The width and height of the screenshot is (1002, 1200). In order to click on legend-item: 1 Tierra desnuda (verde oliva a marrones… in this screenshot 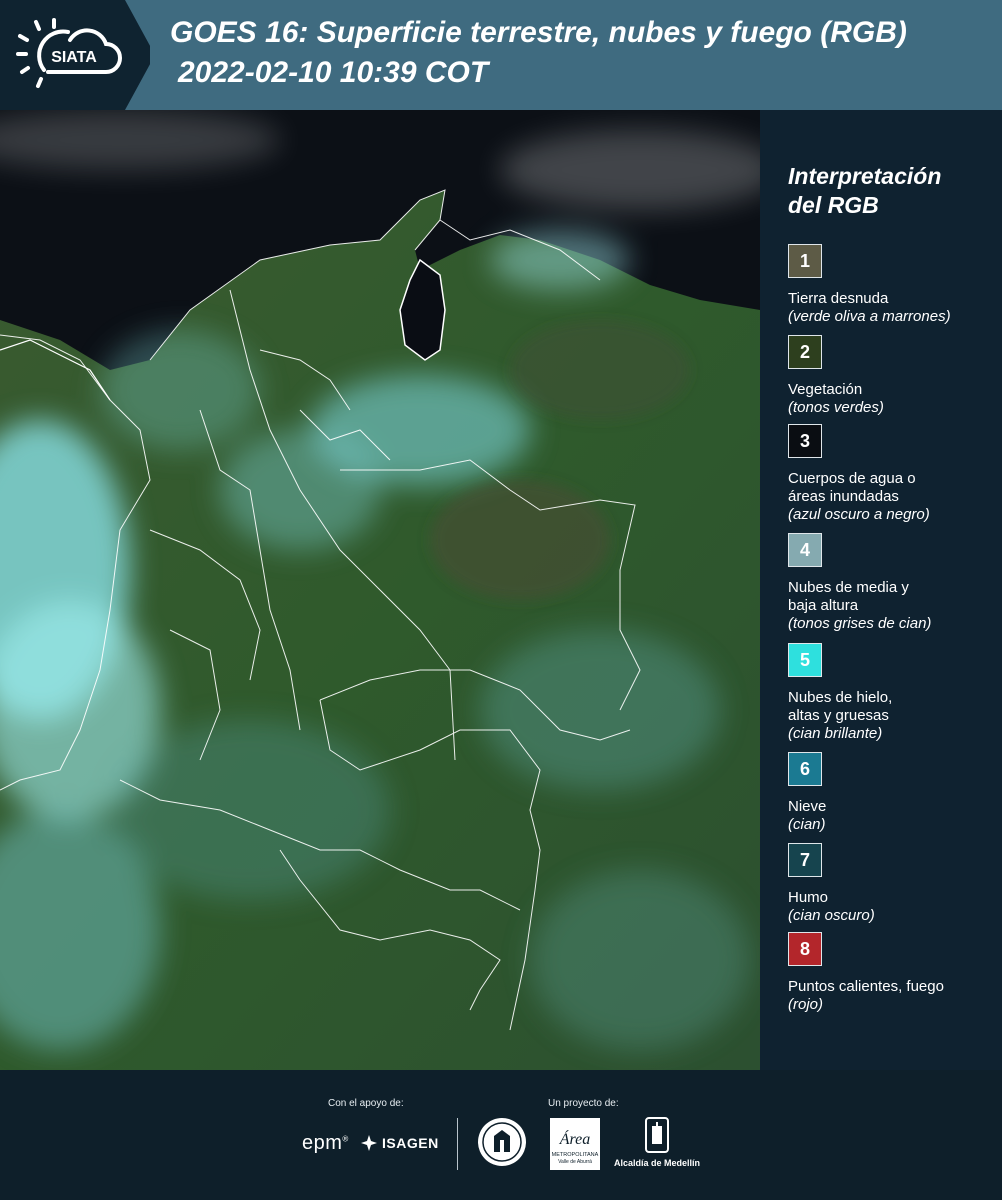, I will do `click(895, 285)`.